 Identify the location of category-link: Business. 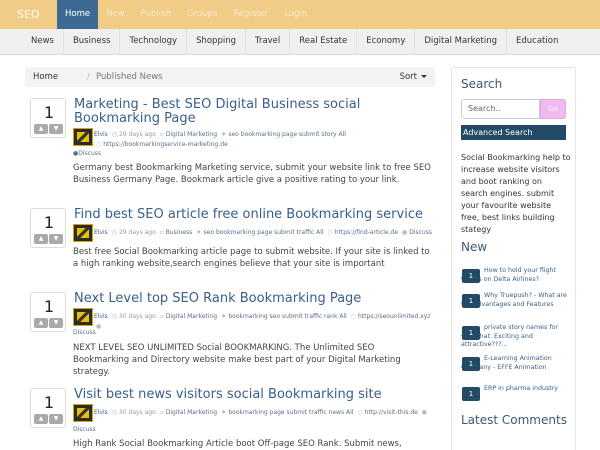
(179, 232).